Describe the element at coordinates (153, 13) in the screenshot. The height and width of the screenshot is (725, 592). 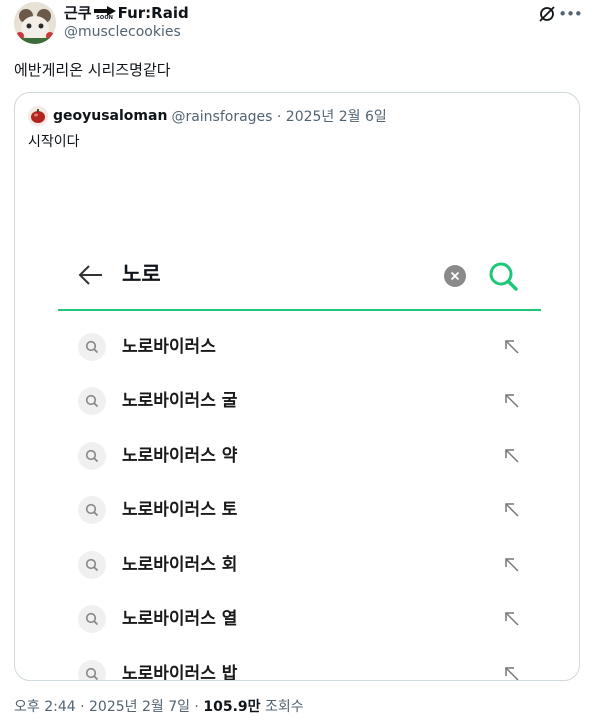
I see `display-name-part2: Fur:Raid` at that location.